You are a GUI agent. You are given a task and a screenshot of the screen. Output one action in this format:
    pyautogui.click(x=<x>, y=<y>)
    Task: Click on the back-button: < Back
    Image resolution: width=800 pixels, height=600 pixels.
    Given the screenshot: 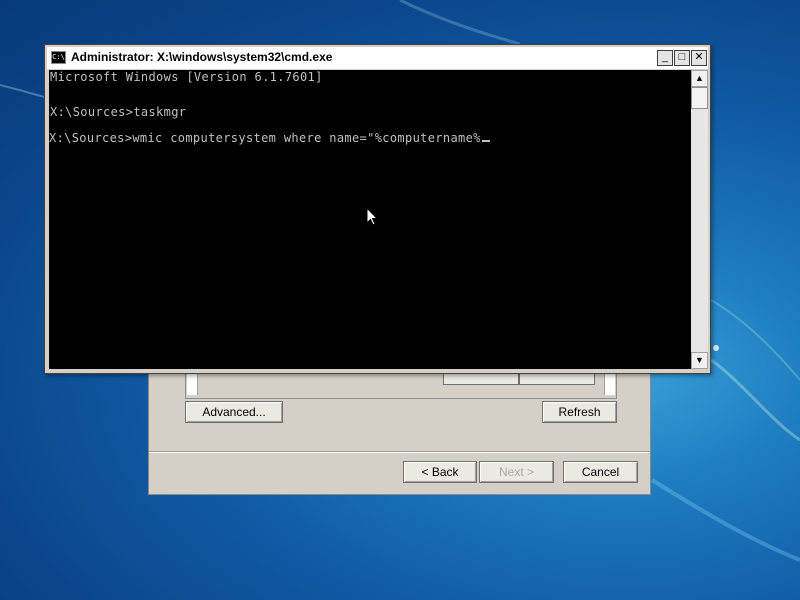 What is the action you would take?
    pyautogui.click(x=440, y=472)
    